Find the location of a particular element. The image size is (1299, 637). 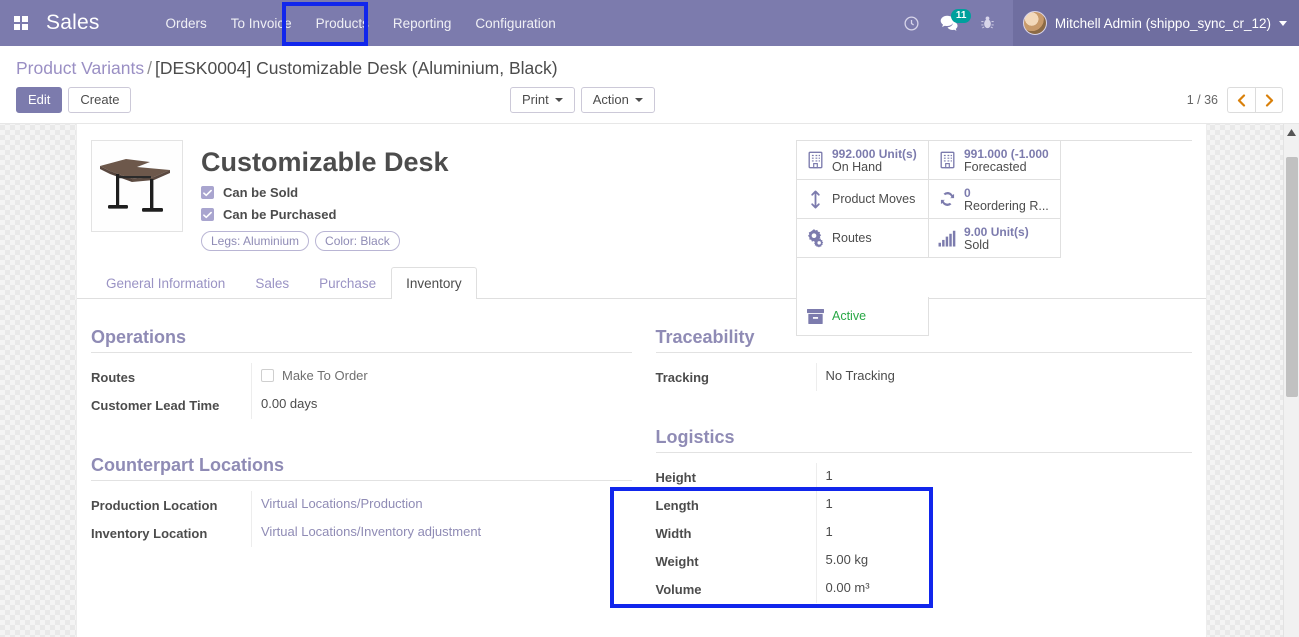

user-name: Mitchell Admin (shippo_sync_cr_12) is located at coordinates (1162, 23).